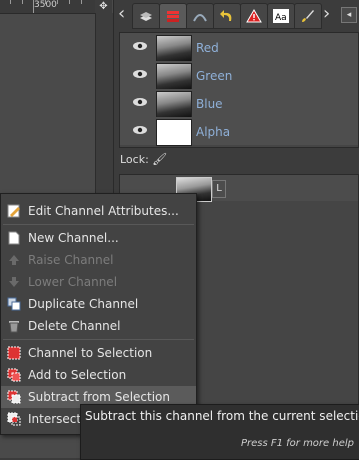  I want to click on dock-tab-bar: ‹ Aa › ◂, so click(236, 15).